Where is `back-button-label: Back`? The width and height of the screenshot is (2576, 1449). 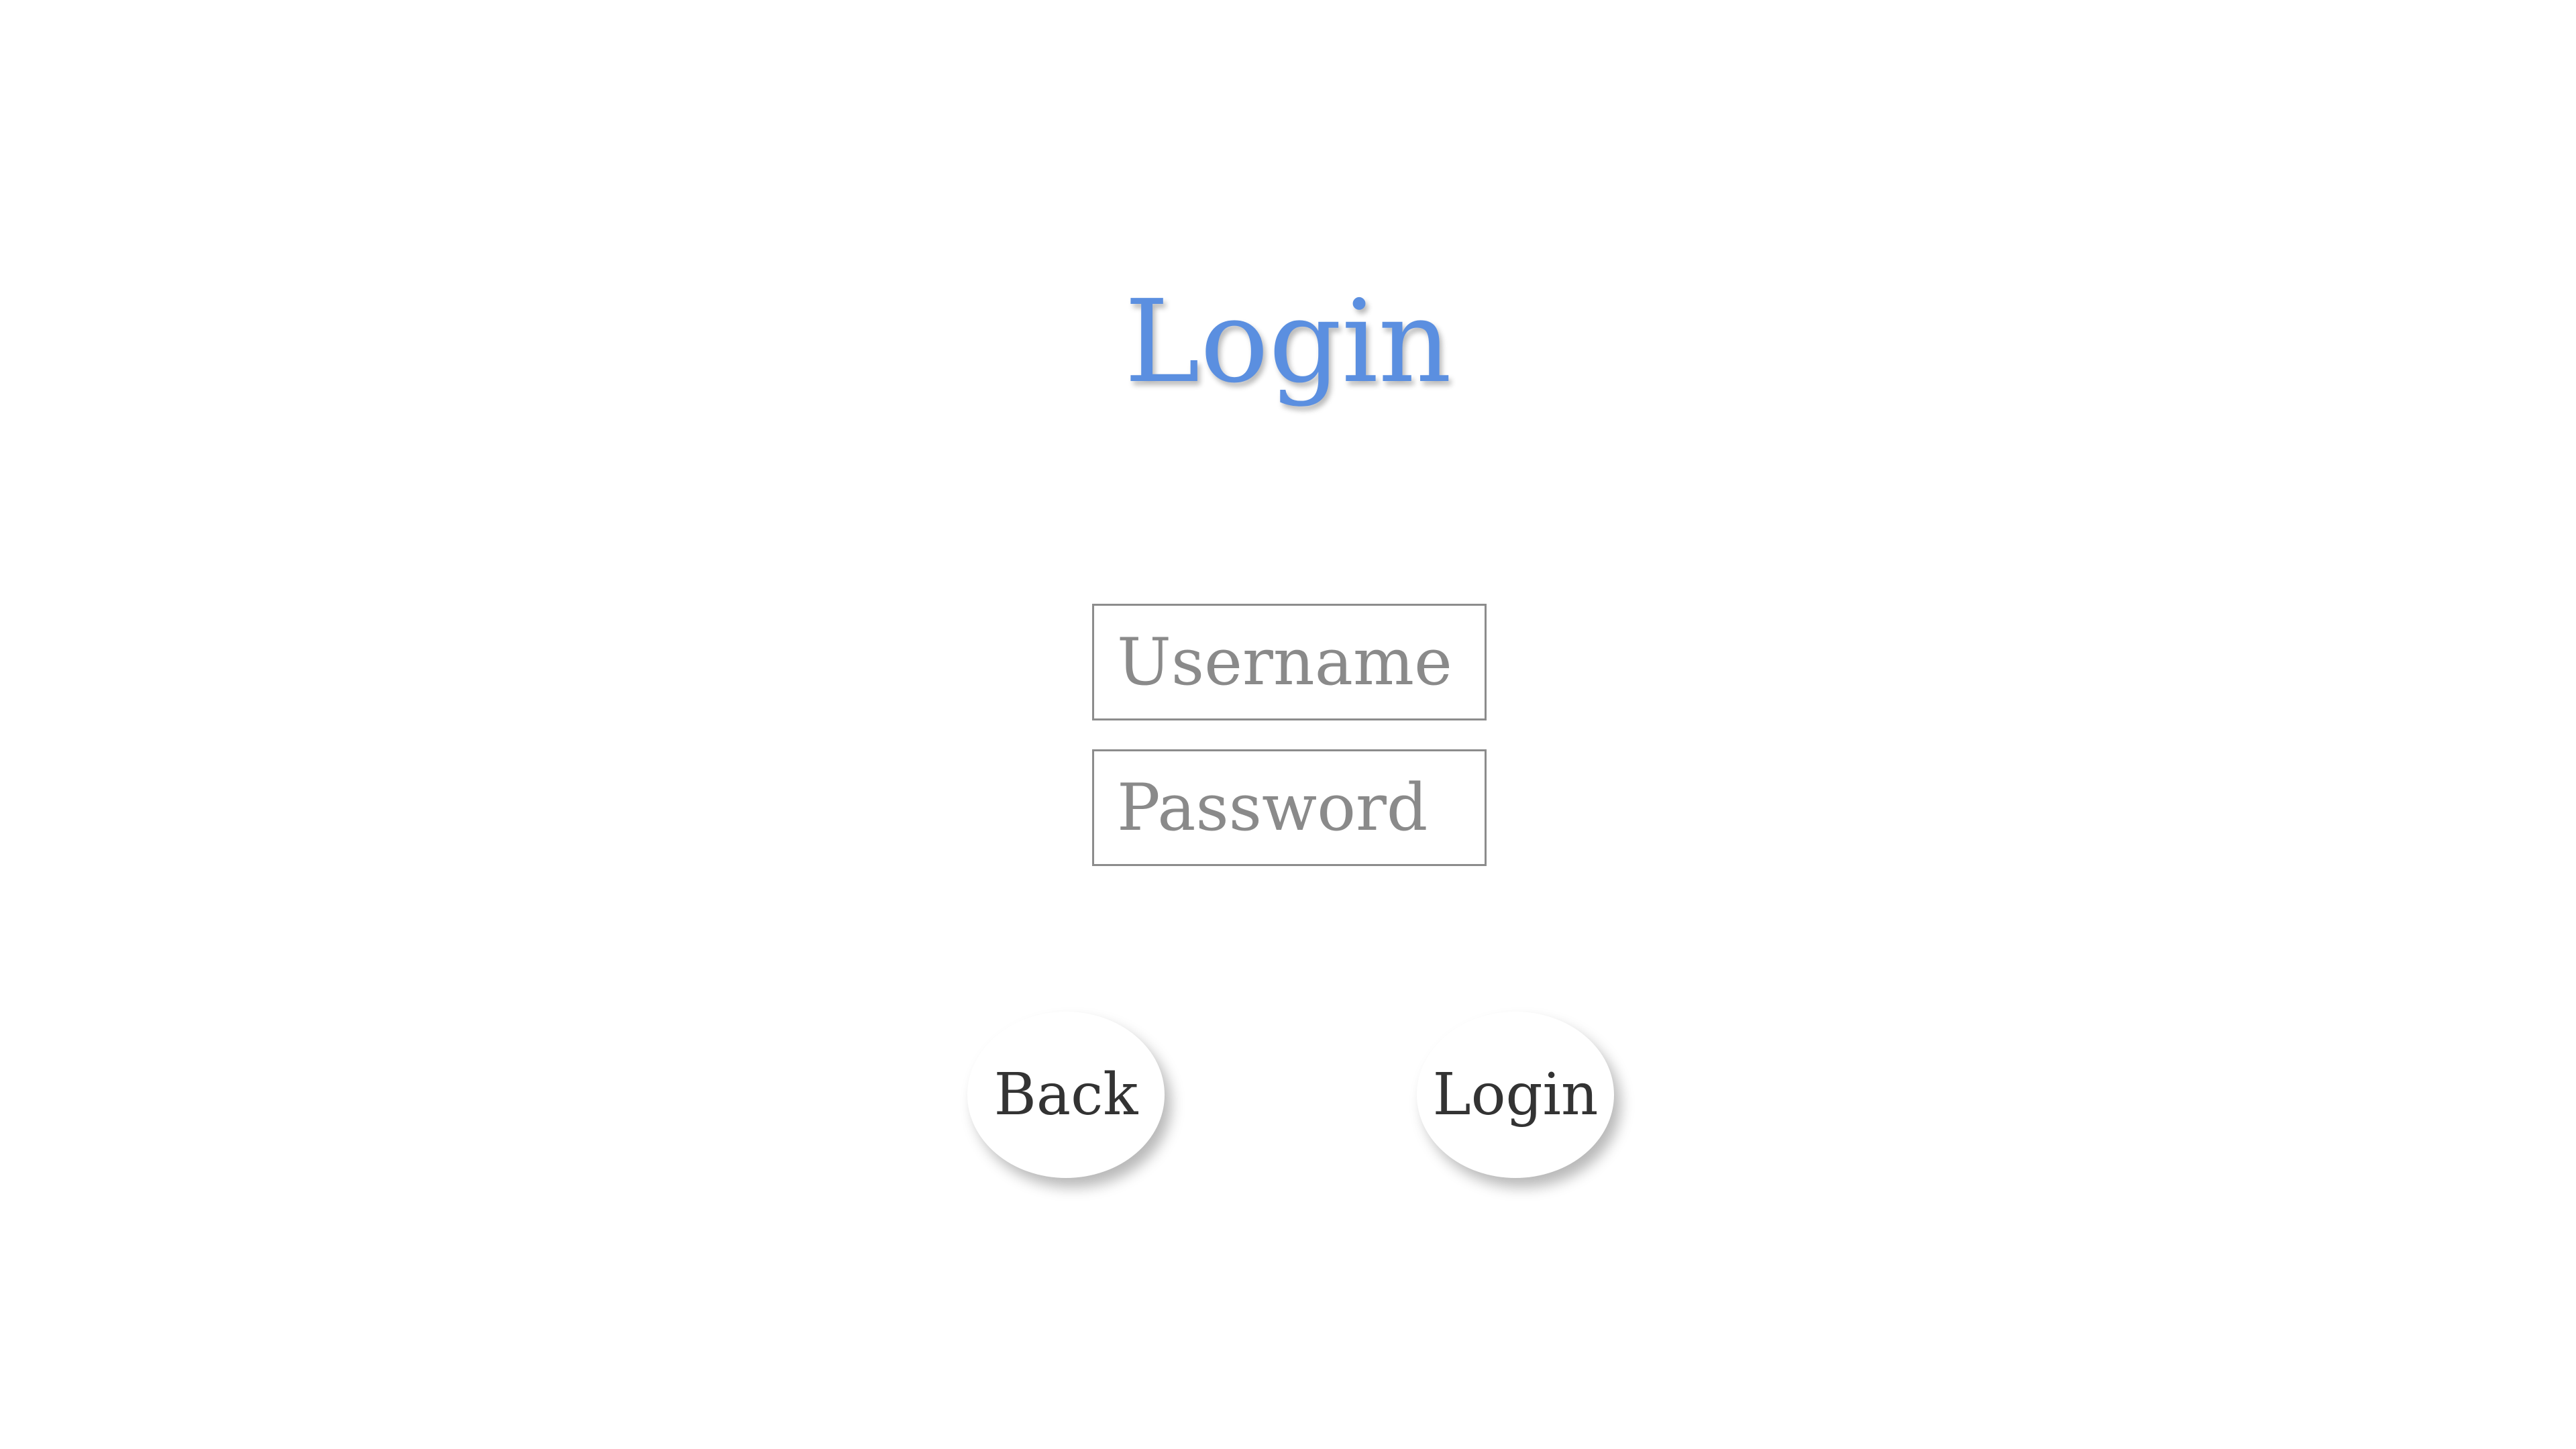
back-button-label: Back is located at coordinates (1066, 1094).